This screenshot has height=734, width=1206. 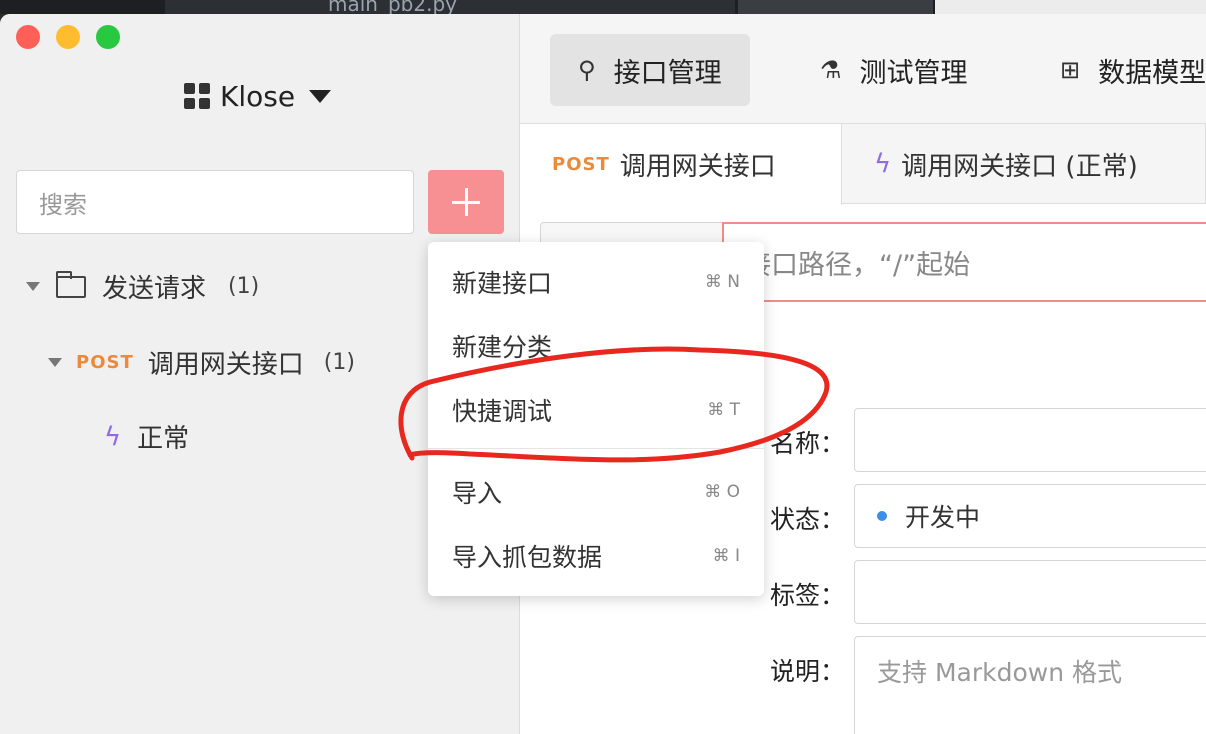 What do you see at coordinates (163, 439) in the screenshot?
I see `case-label: 正常` at bounding box center [163, 439].